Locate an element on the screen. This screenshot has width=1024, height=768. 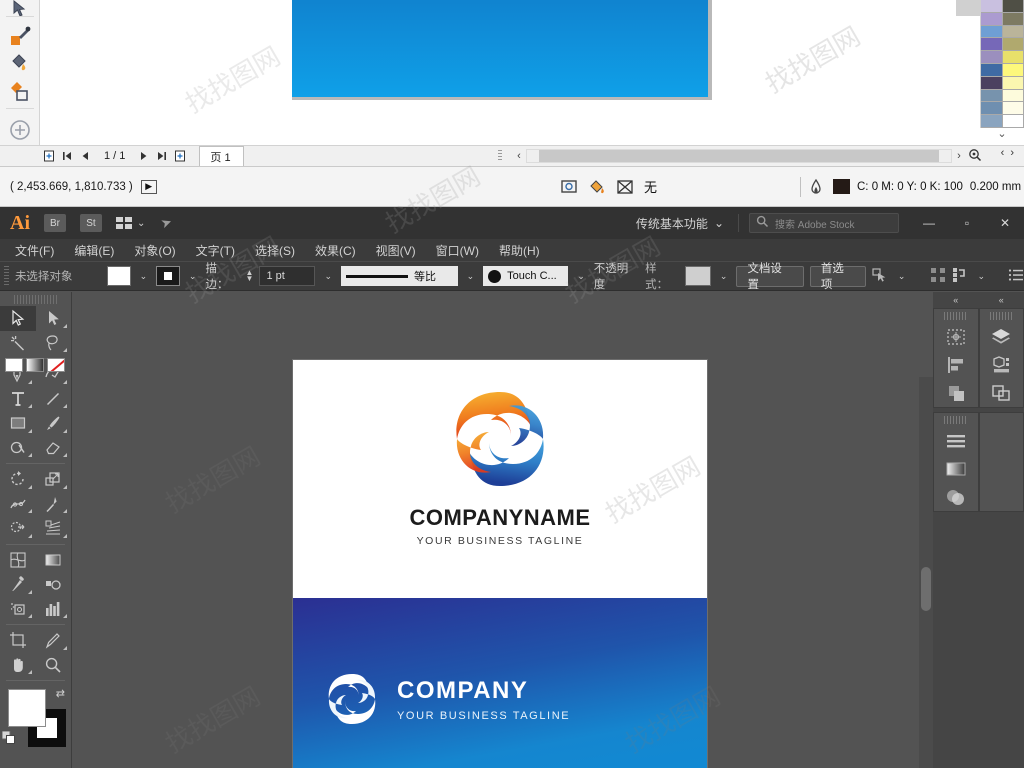
palette-gray-swatch is located at coordinates (968, 8).